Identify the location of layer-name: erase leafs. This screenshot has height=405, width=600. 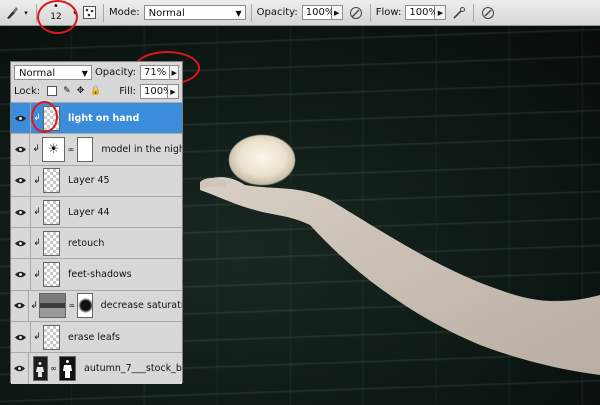
(94, 337).